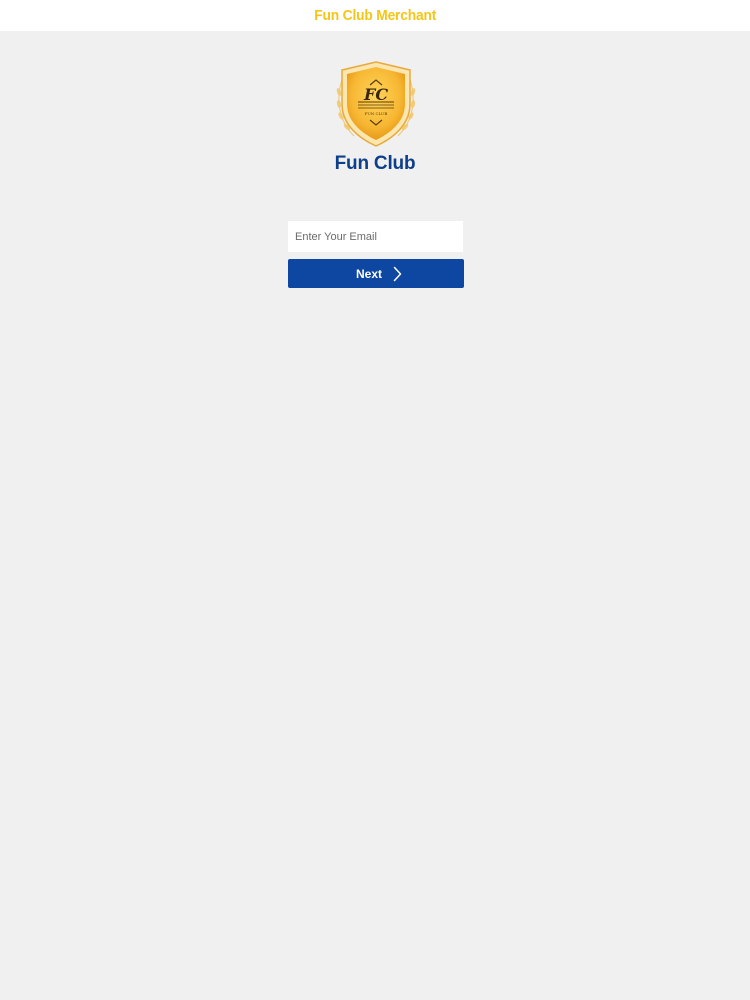 The width and height of the screenshot is (750, 1000). I want to click on app-title: Fun Club Merchant, so click(375, 15).